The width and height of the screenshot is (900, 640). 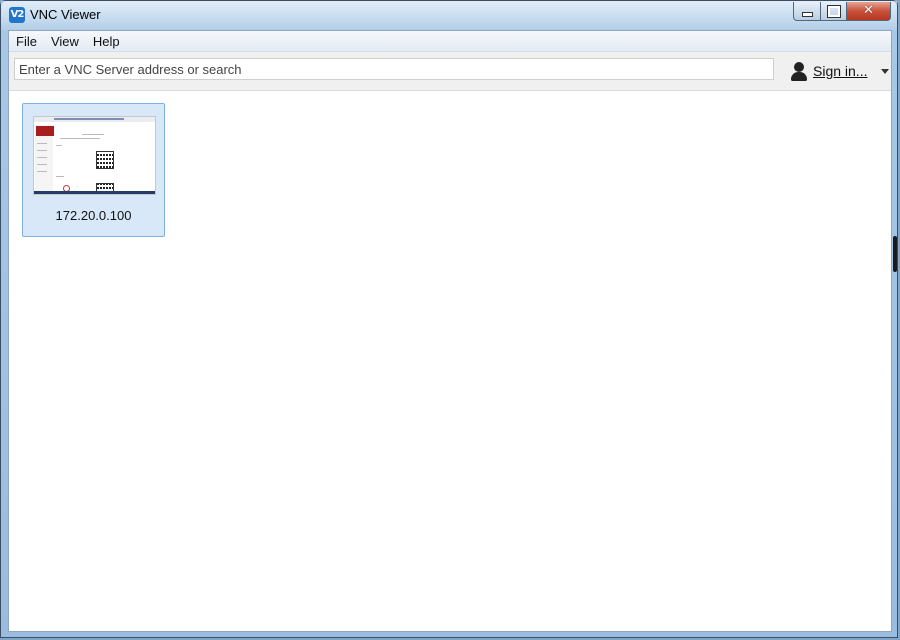 I want to click on connection-thumbnail, so click(x=94, y=155).